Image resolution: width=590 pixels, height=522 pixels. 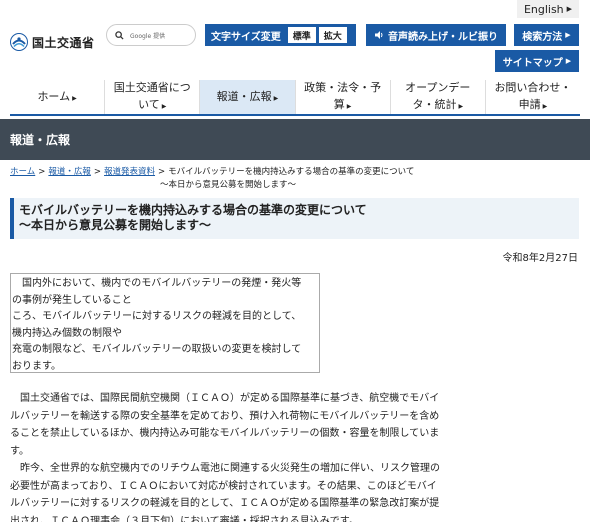 What do you see at coordinates (69, 172) in the screenshot?
I see `breadcrumb-press-link: 報道・広報` at bounding box center [69, 172].